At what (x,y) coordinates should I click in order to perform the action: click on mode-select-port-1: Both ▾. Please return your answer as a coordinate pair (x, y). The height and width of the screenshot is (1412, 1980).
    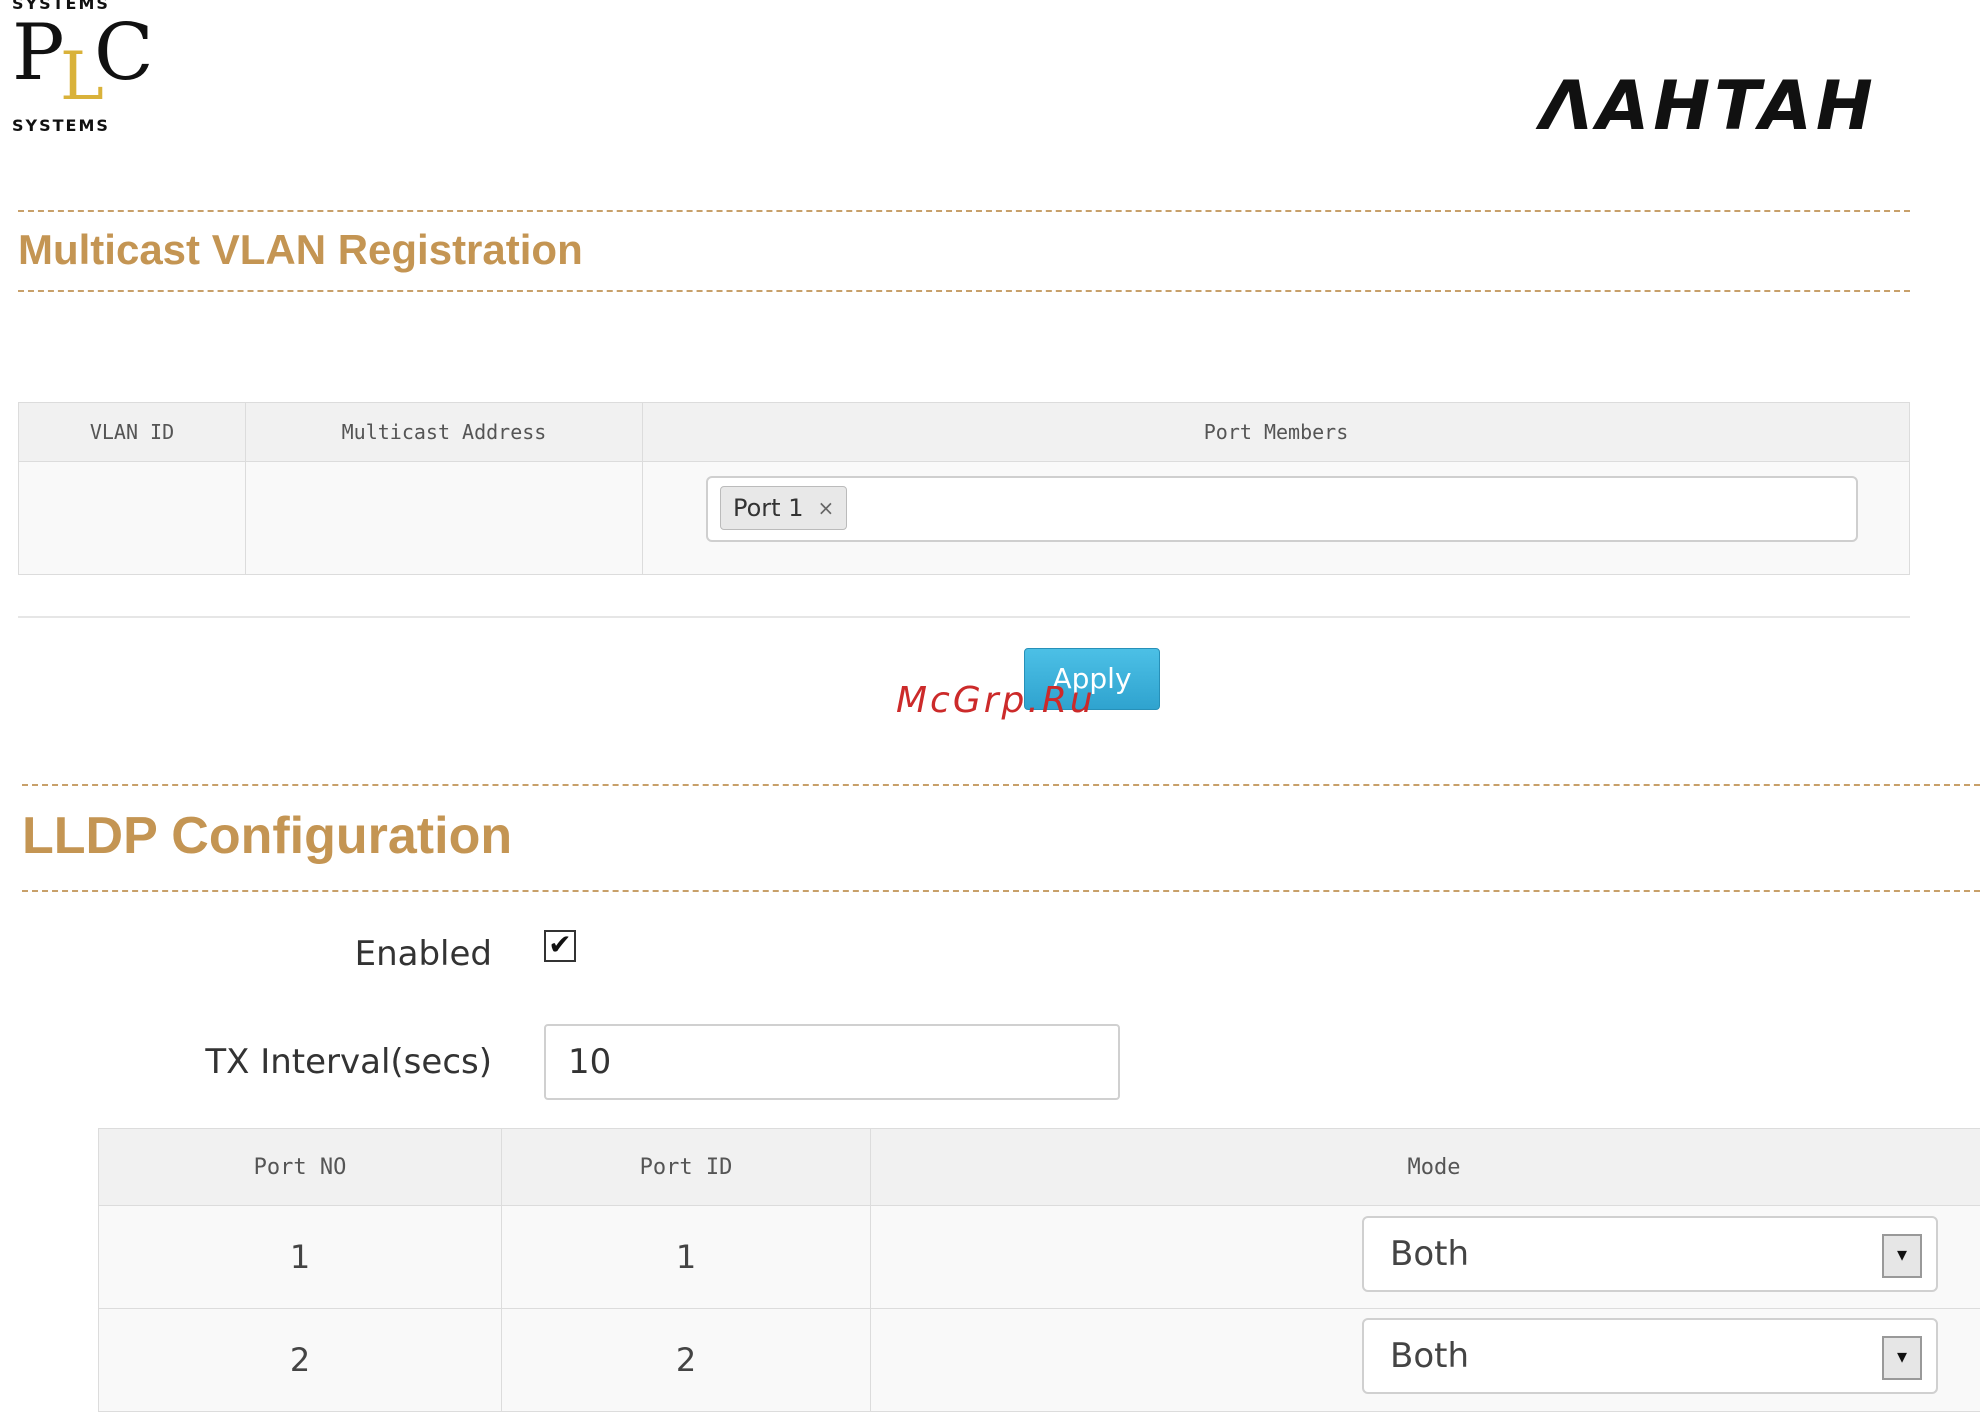
    Looking at the image, I should click on (1650, 1254).